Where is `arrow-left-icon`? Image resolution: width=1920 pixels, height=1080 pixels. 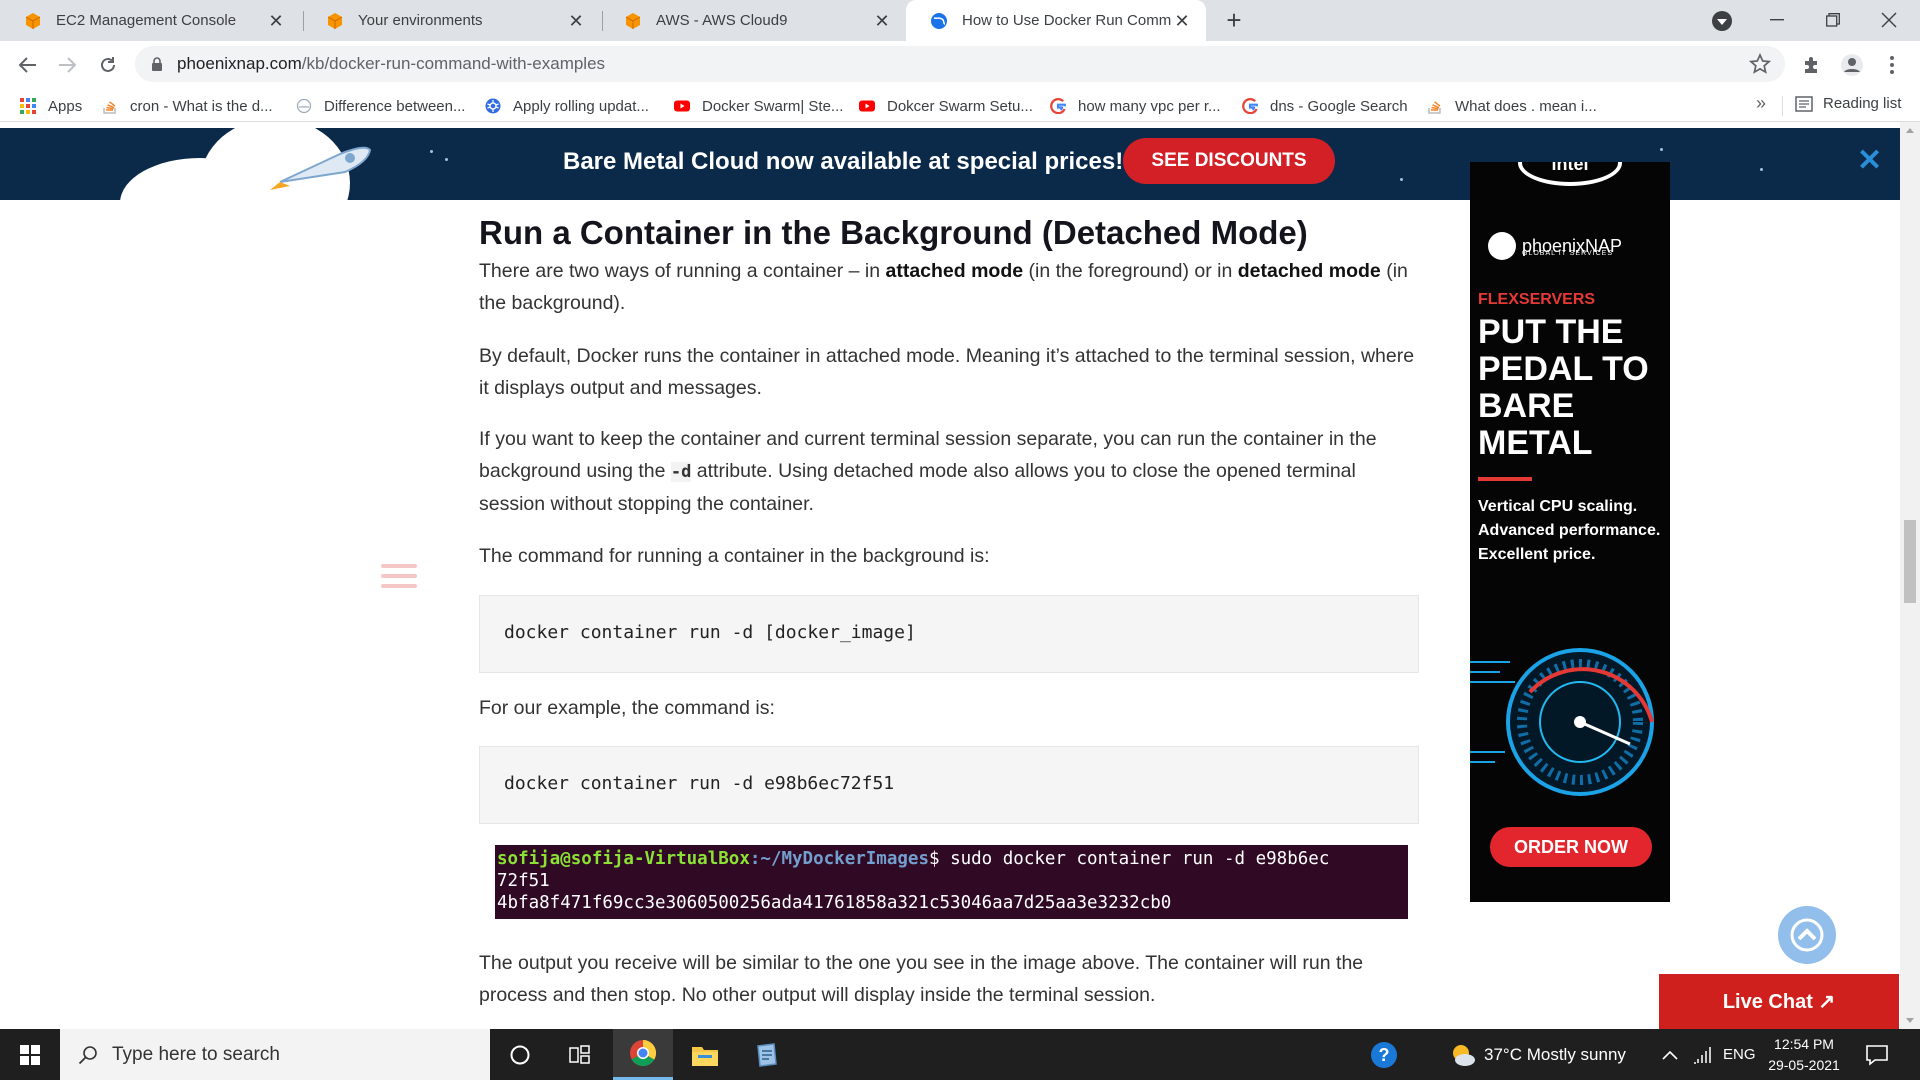 arrow-left-icon is located at coordinates (27, 65).